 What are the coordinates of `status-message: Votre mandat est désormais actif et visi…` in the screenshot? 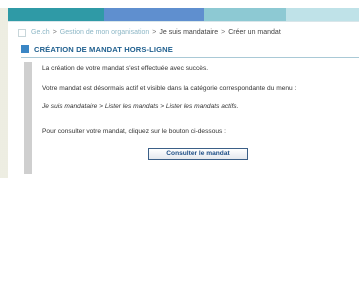 It's located at (169, 88).